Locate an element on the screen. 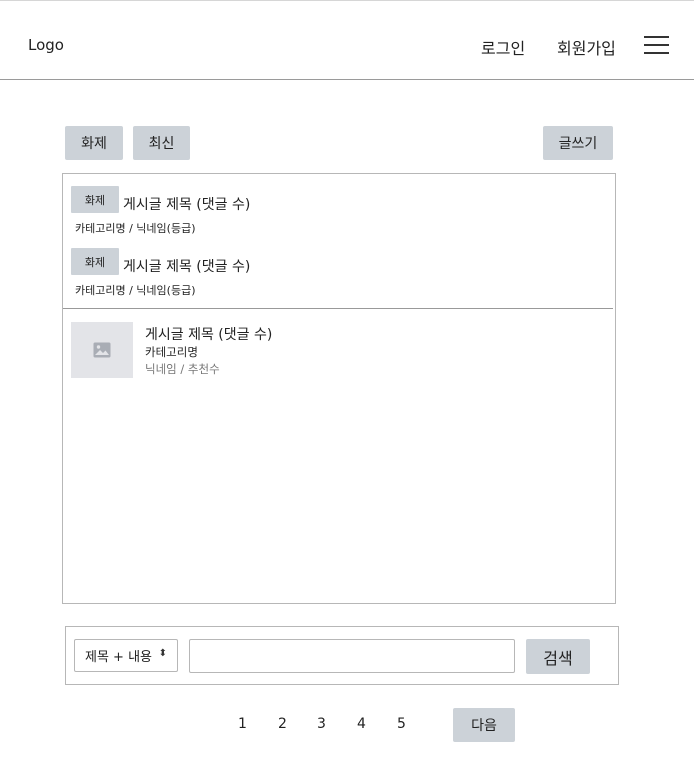  write-post-button: 글쓰기 is located at coordinates (578, 143).